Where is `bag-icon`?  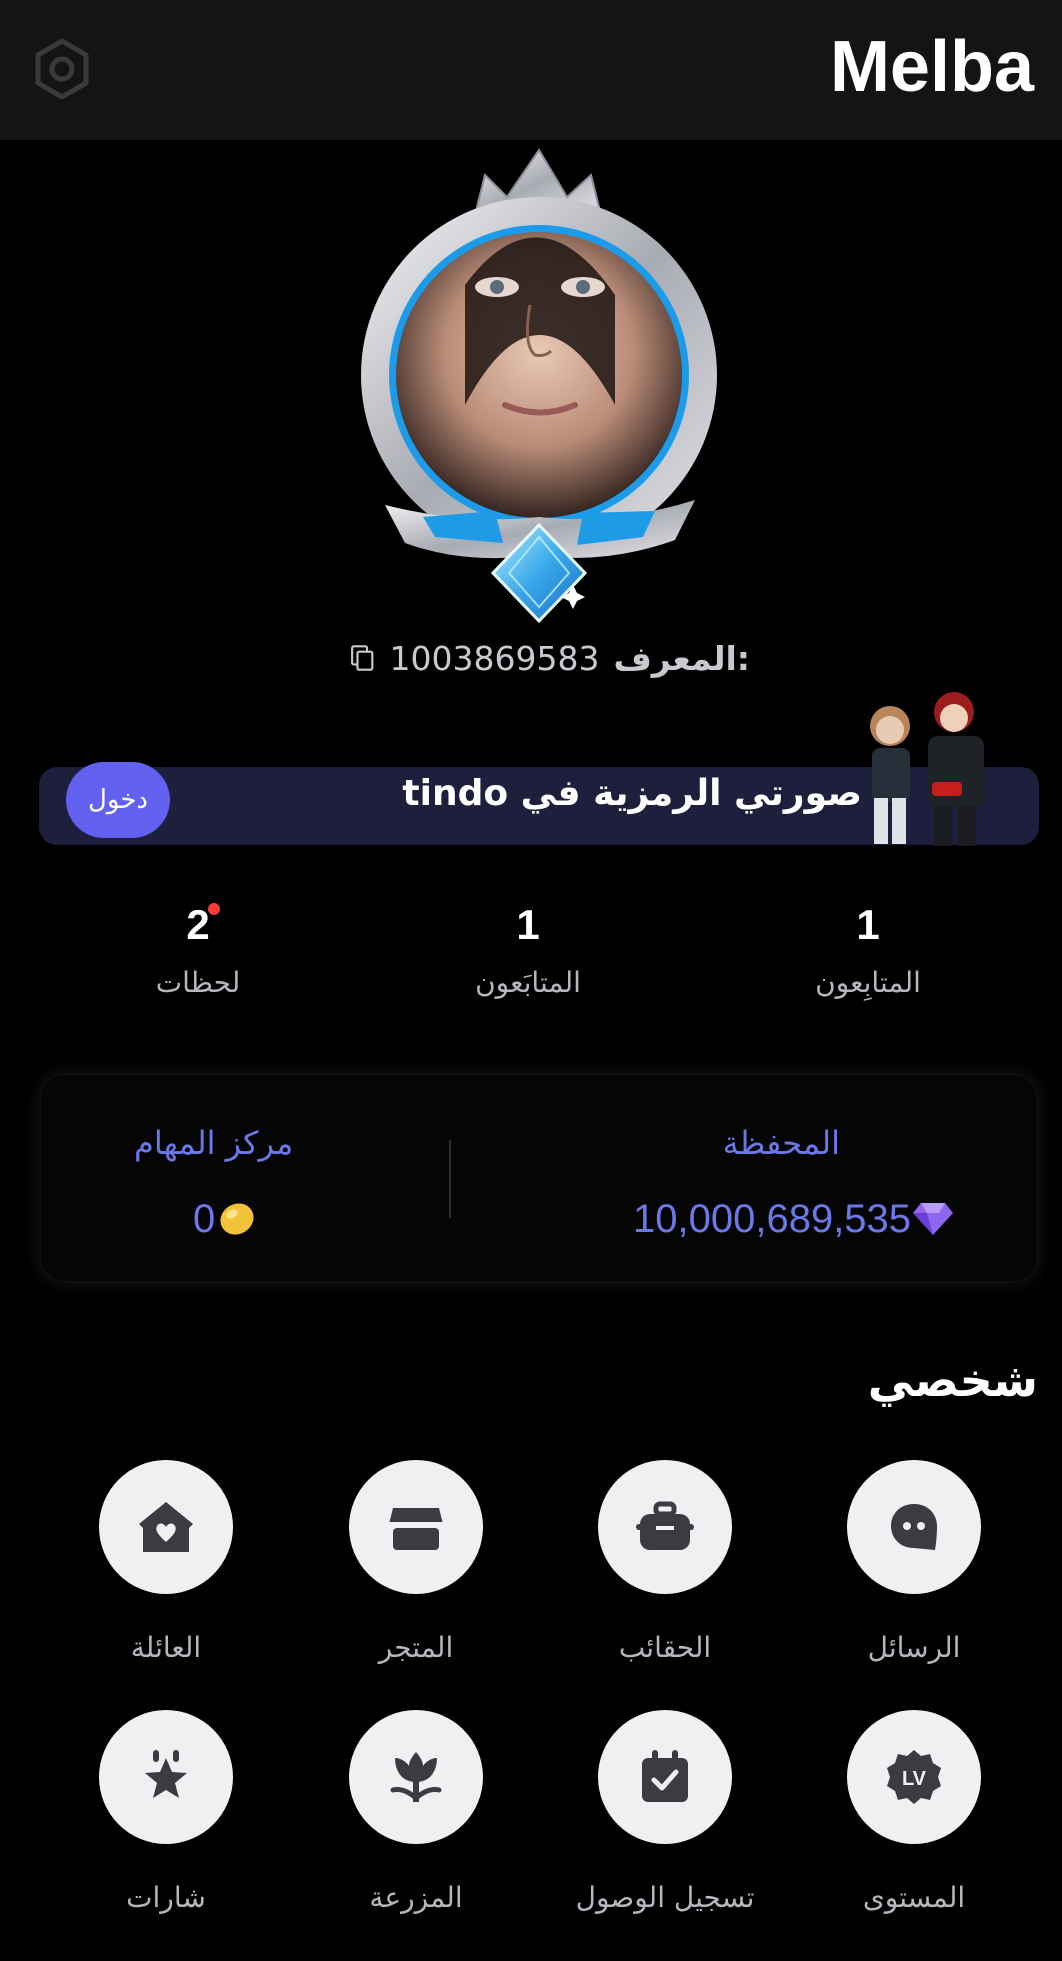 bag-icon is located at coordinates (665, 1525).